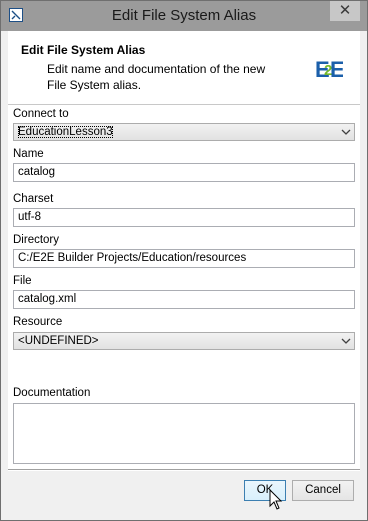  I want to click on dialog-footer: OK Cancel, so click(184, 492).